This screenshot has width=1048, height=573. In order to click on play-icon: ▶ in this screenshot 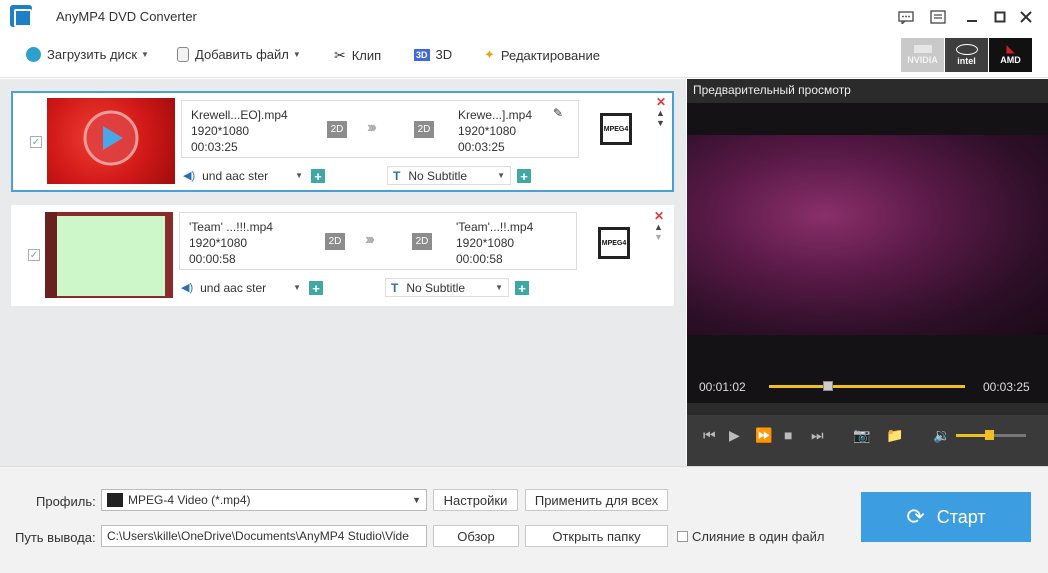, I will do `click(734, 435)`.